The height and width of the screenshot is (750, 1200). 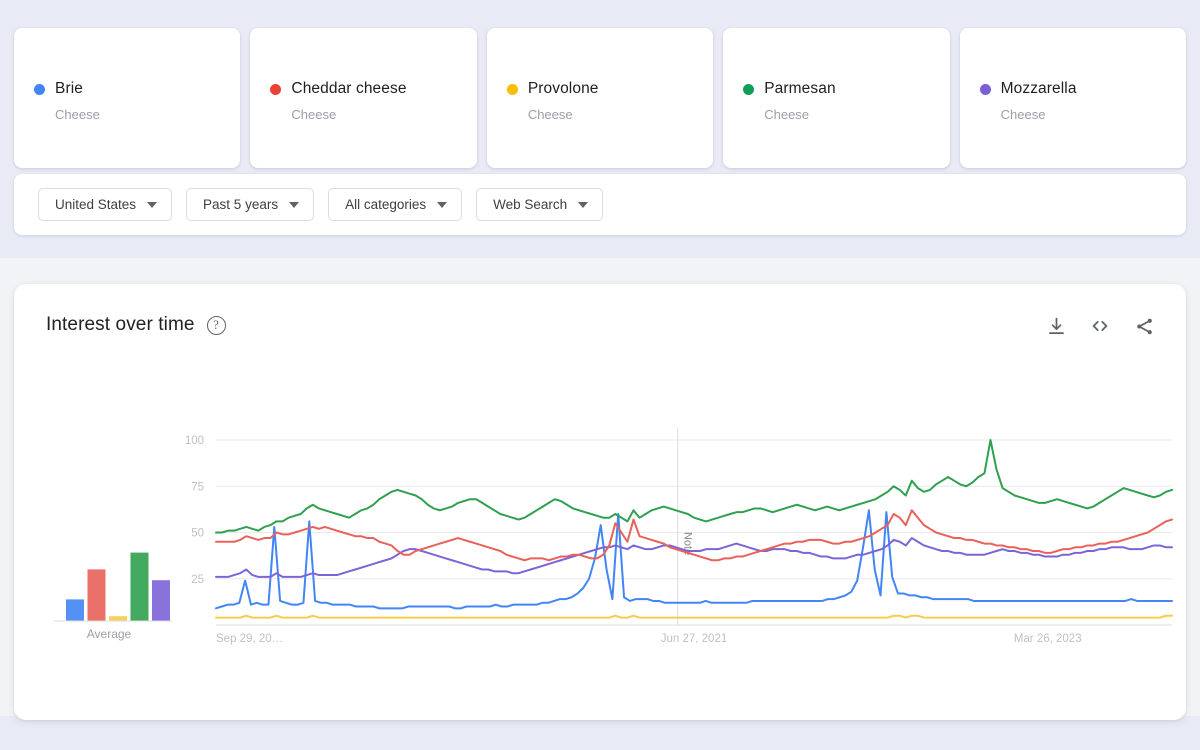 I want to click on series-line-brie, so click(x=694, y=559).